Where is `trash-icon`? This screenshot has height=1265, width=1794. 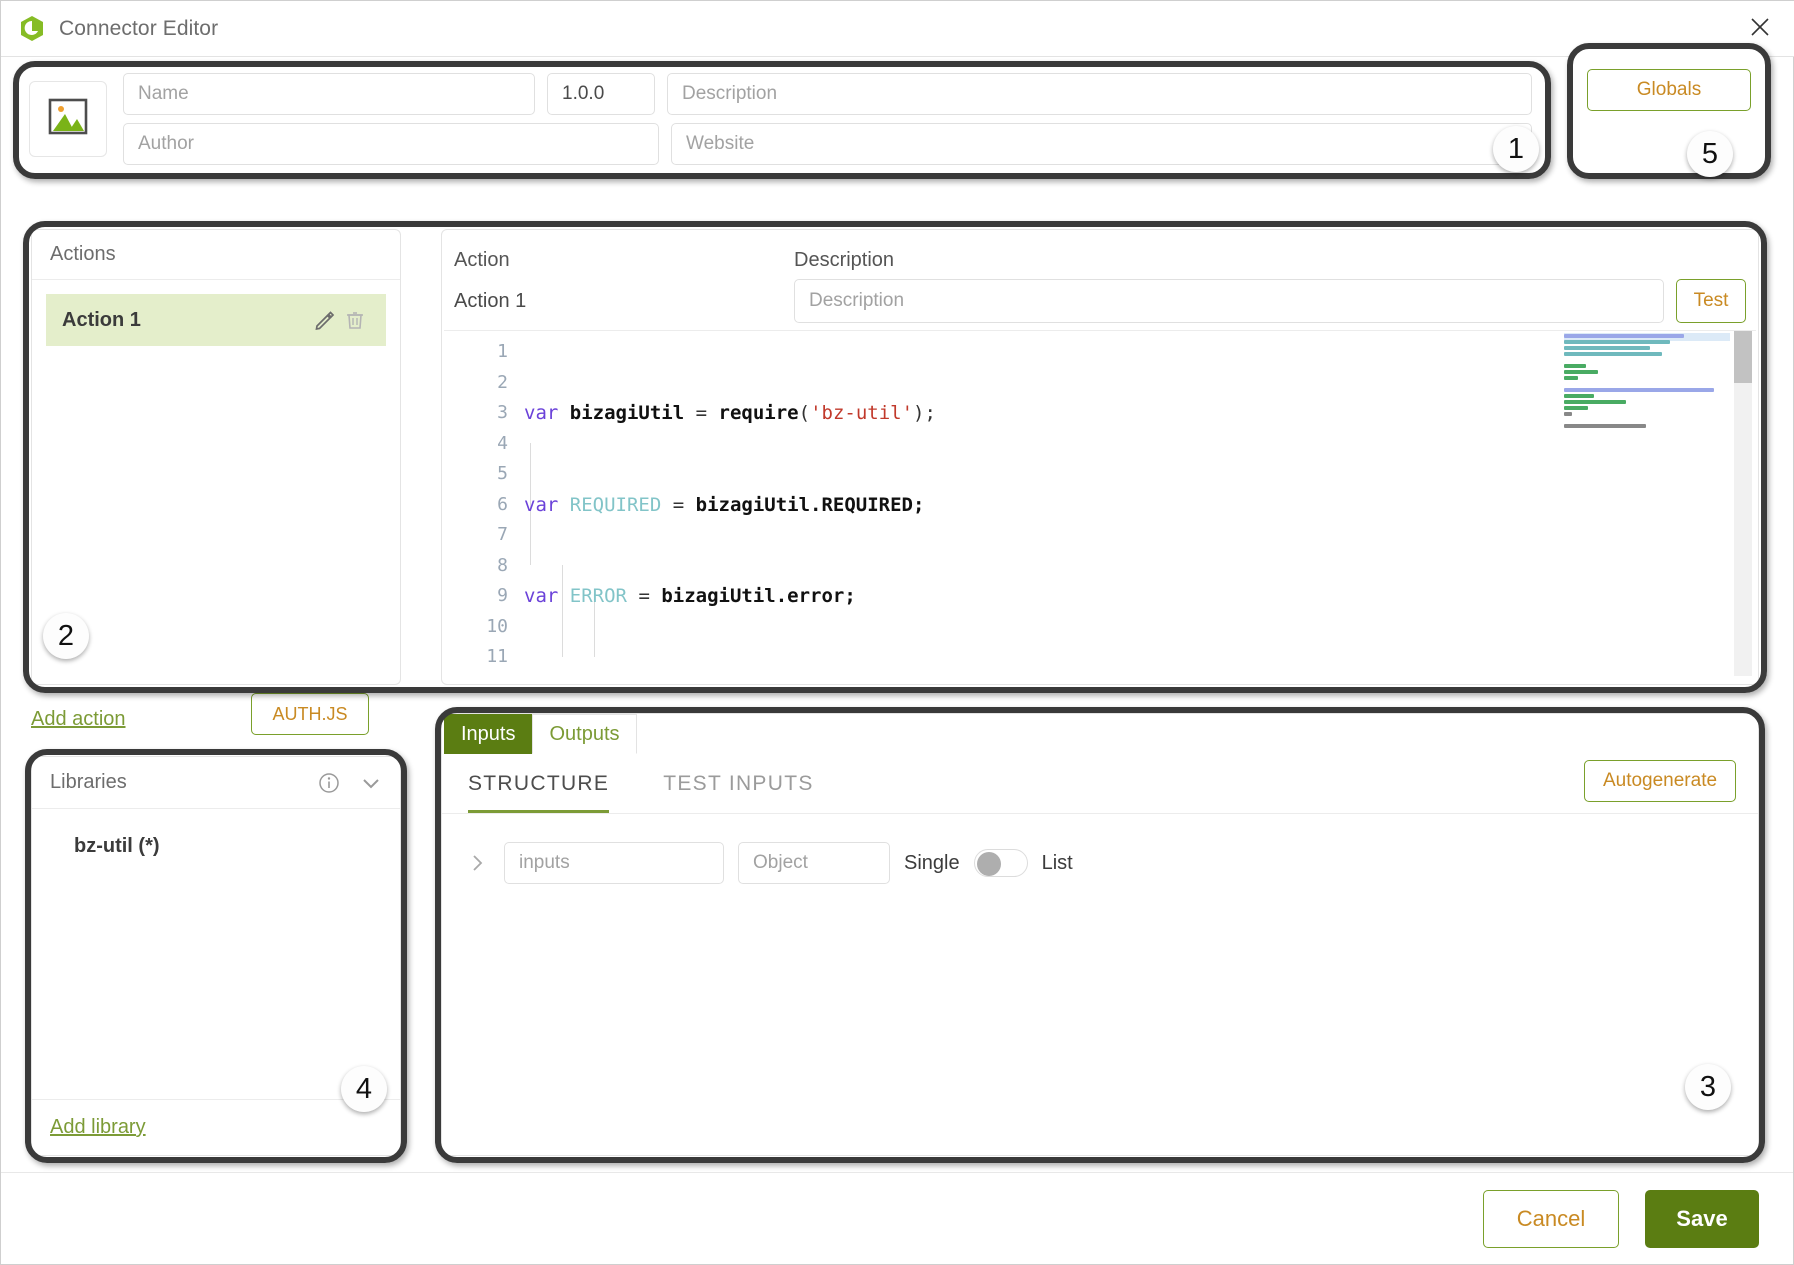
trash-icon is located at coordinates (355, 320).